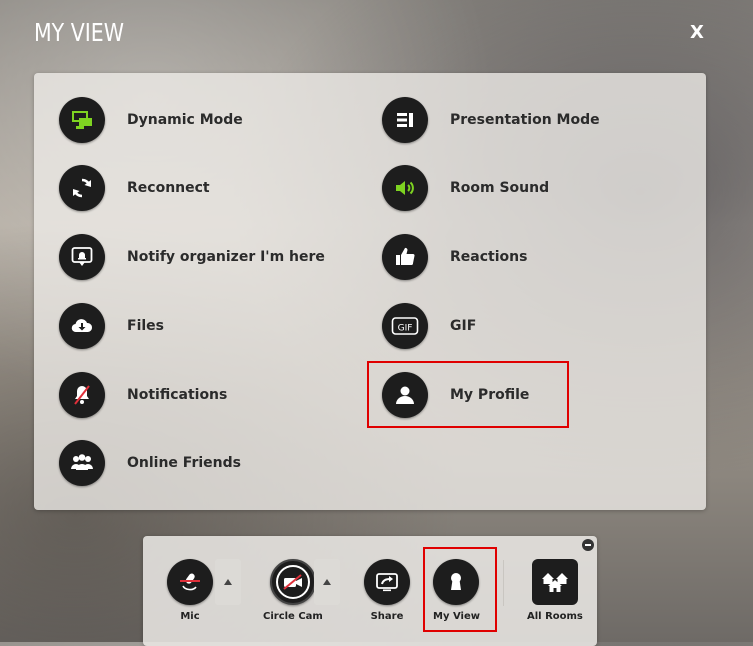 The width and height of the screenshot is (753, 646). I want to click on room-sound-label: Room Sound, so click(500, 188).